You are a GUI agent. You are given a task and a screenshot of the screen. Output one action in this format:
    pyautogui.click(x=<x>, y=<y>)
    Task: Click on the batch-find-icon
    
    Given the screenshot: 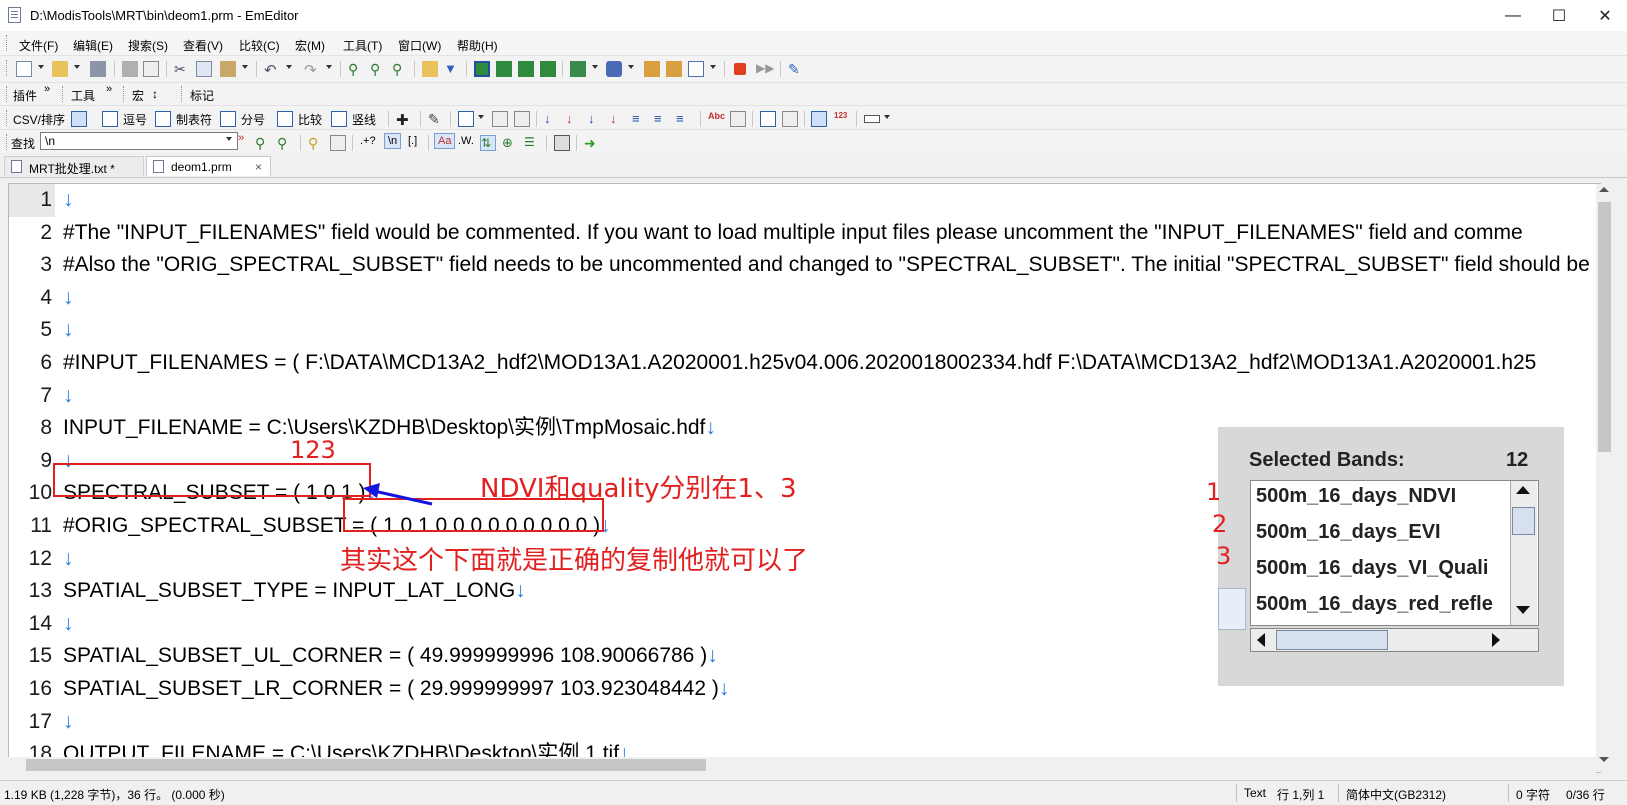 What is the action you would take?
    pyautogui.click(x=338, y=143)
    